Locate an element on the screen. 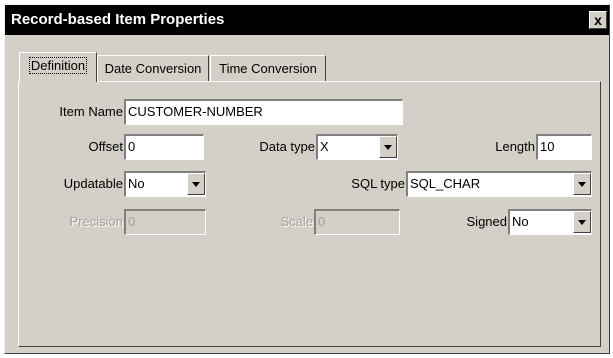  sql-type-select: SQL_CHAR is located at coordinates (499, 184).